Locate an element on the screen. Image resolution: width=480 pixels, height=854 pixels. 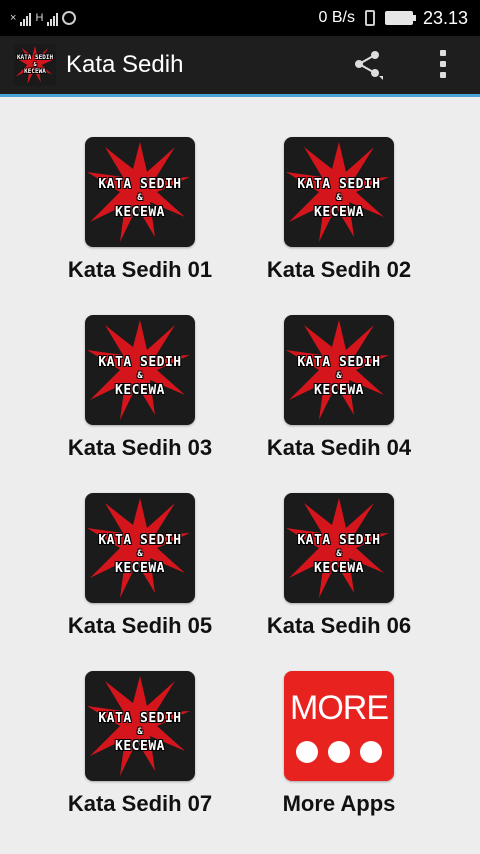
grid-item-kata-sedih-04: KATA SEDIH & KECEWA Kata Sedih 04 is located at coordinates (339, 395).